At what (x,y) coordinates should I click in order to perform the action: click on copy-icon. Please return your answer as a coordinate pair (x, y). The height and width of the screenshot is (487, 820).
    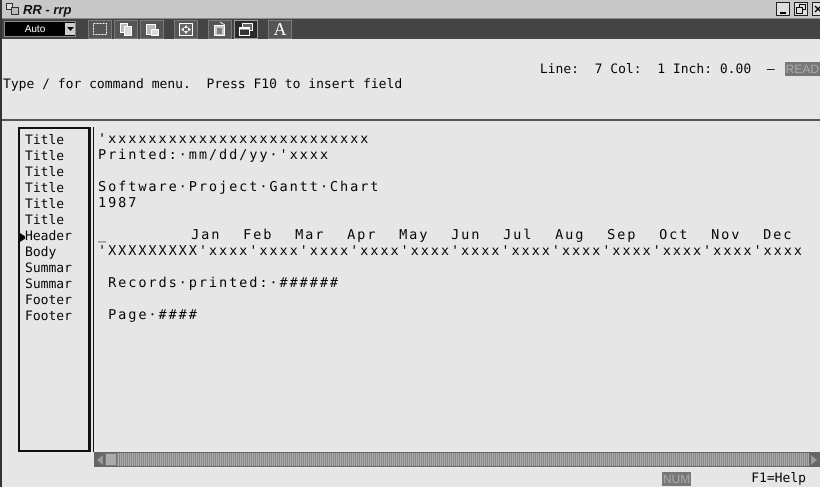
    Looking at the image, I should click on (126, 29).